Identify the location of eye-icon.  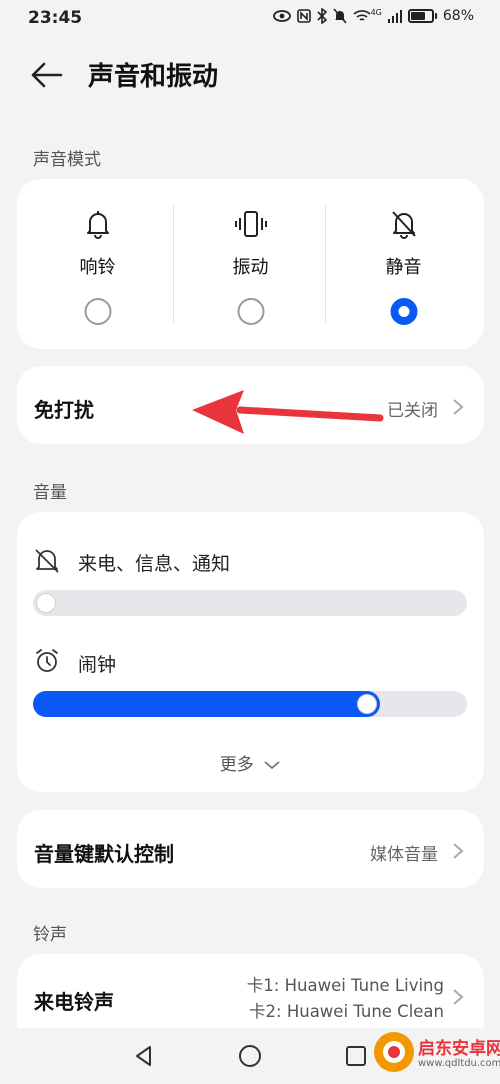
(281, 16).